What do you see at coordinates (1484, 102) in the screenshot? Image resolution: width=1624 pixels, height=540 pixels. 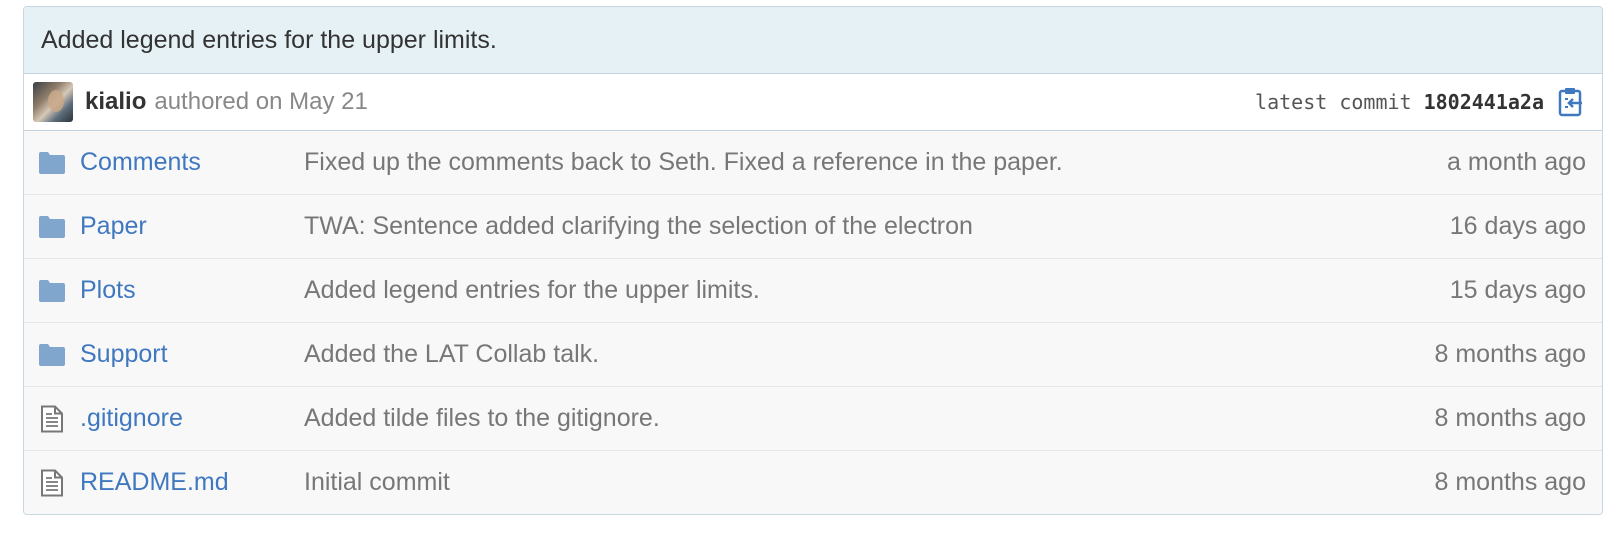 I see `commit-sha: 1802441a2a` at bounding box center [1484, 102].